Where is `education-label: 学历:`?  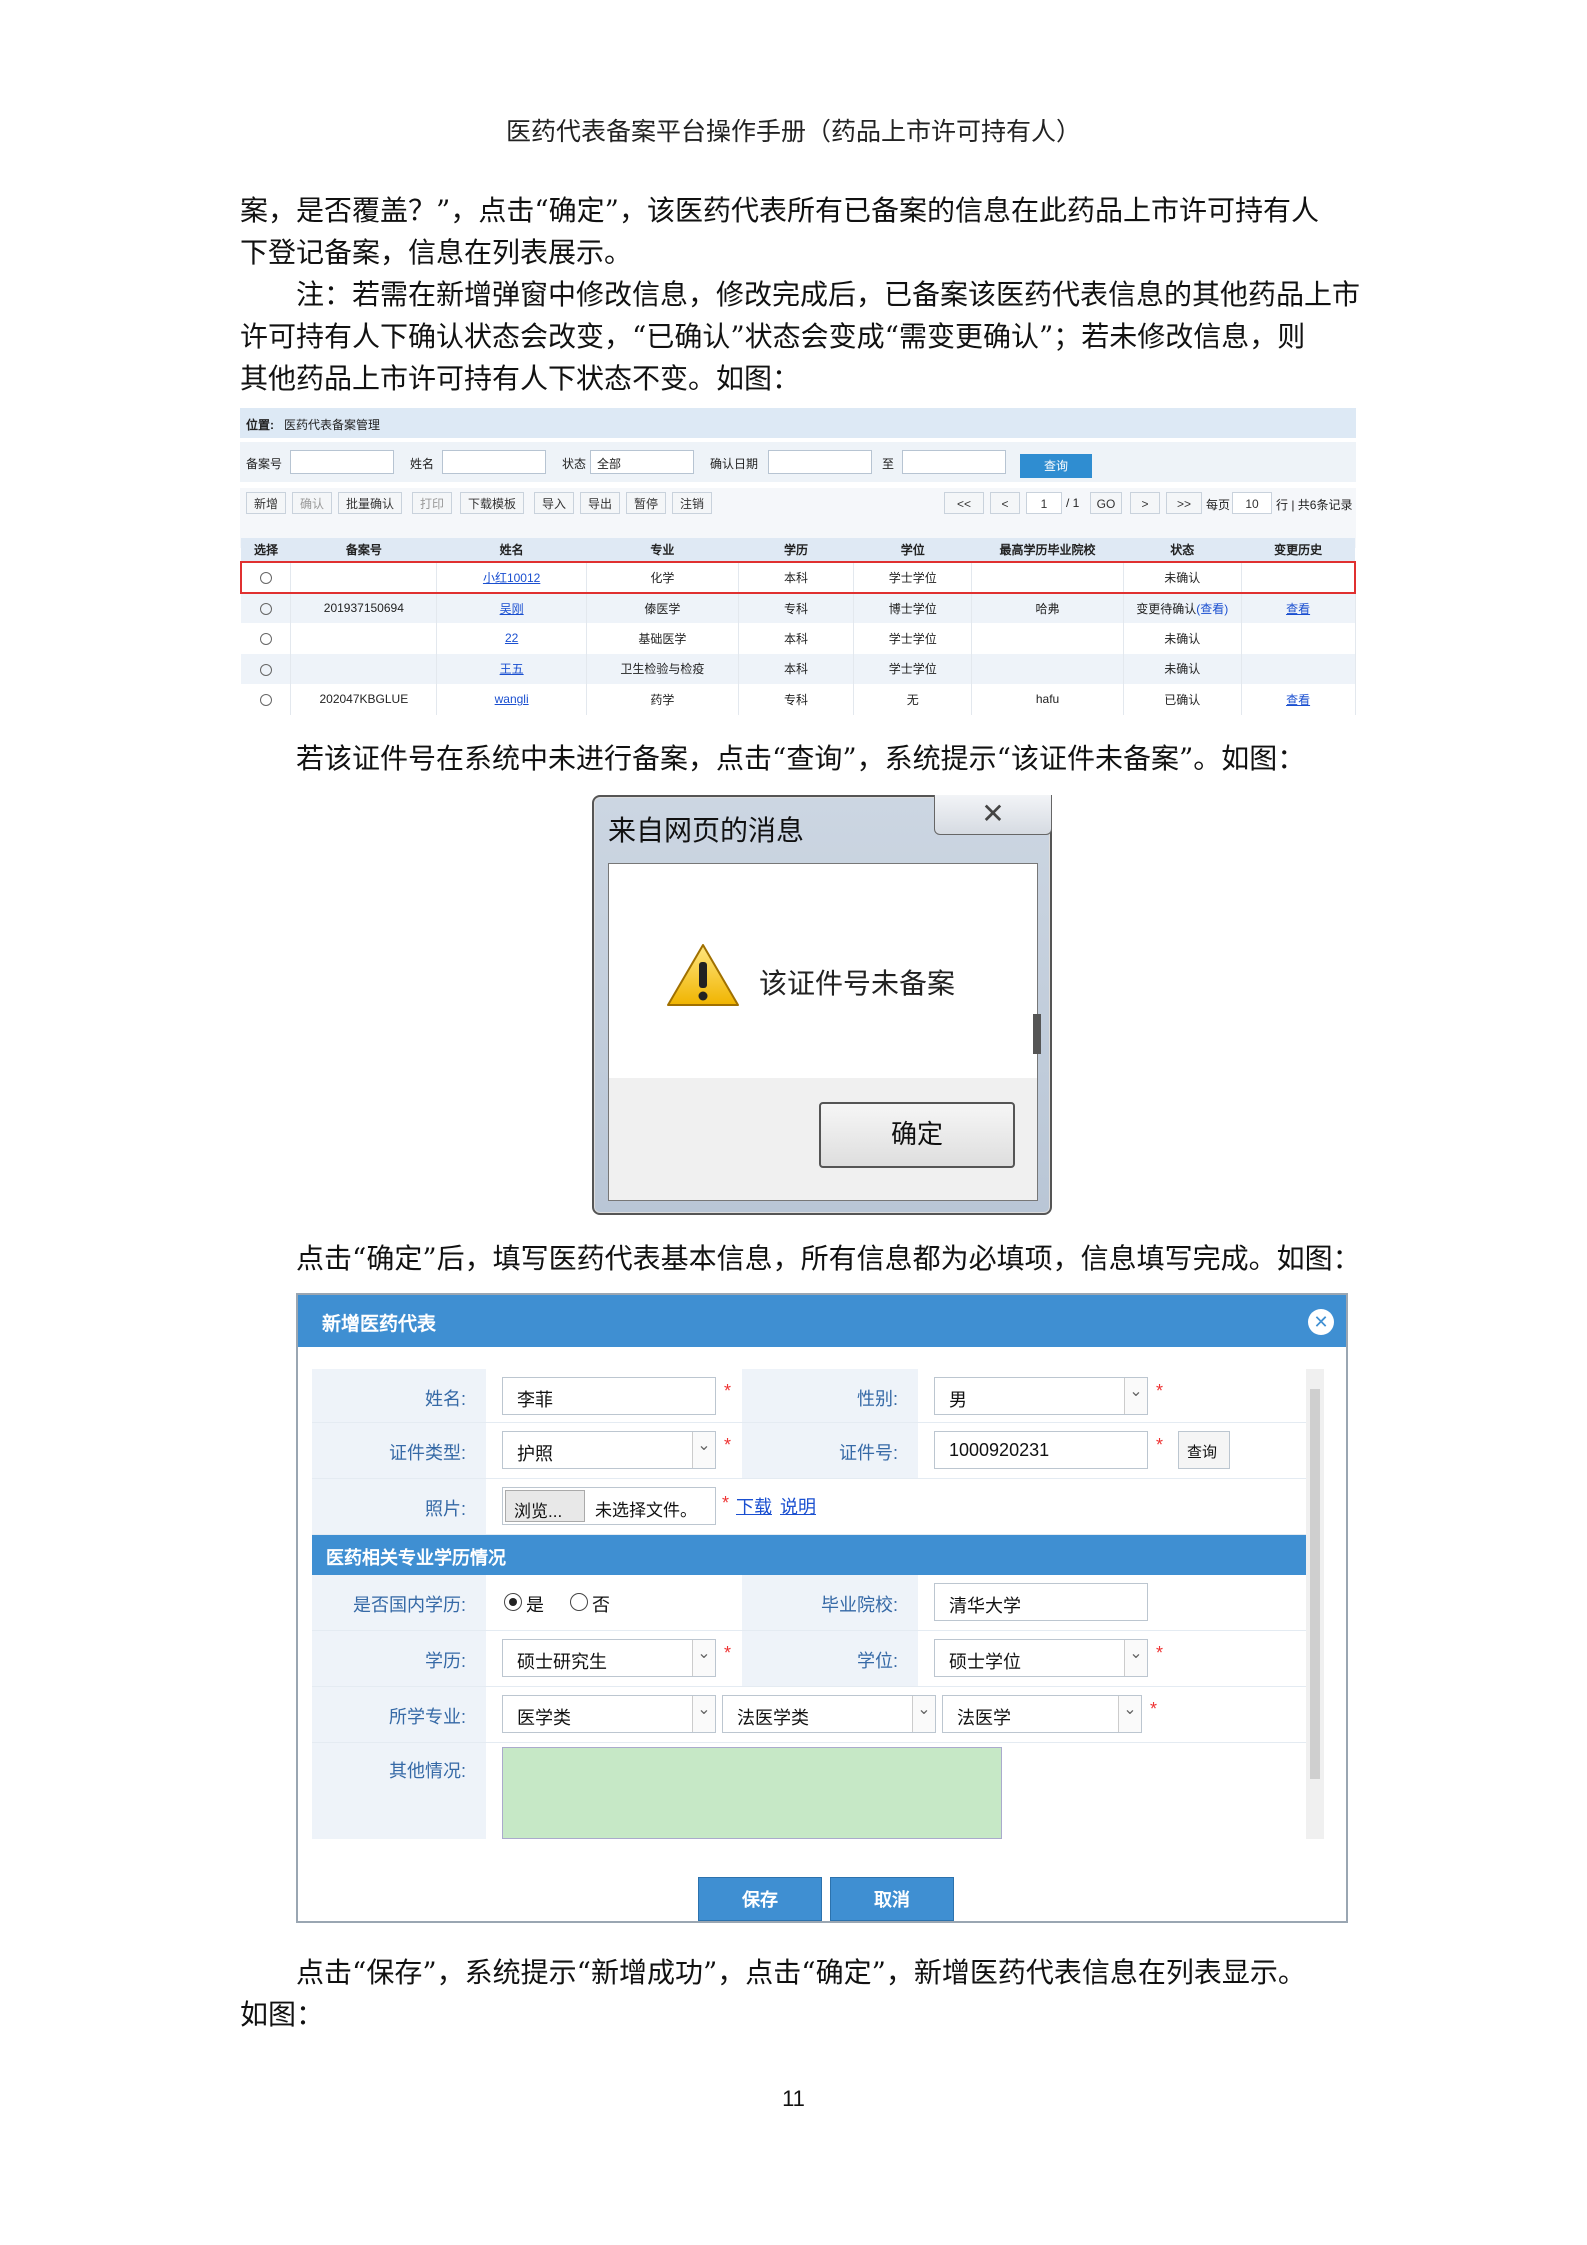 education-label: 学历: is located at coordinates (399, 1658).